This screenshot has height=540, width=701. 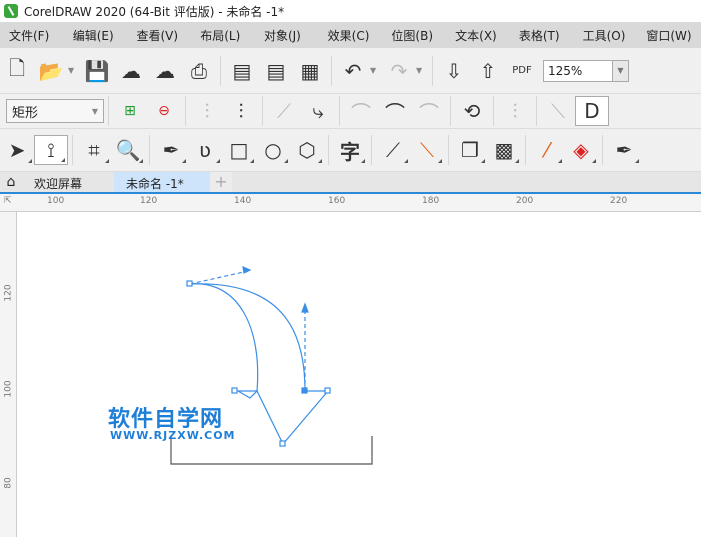 What do you see at coordinates (162, 182) in the screenshot?
I see `tab-untitled: 未命名 -1*` at bounding box center [162, 182].